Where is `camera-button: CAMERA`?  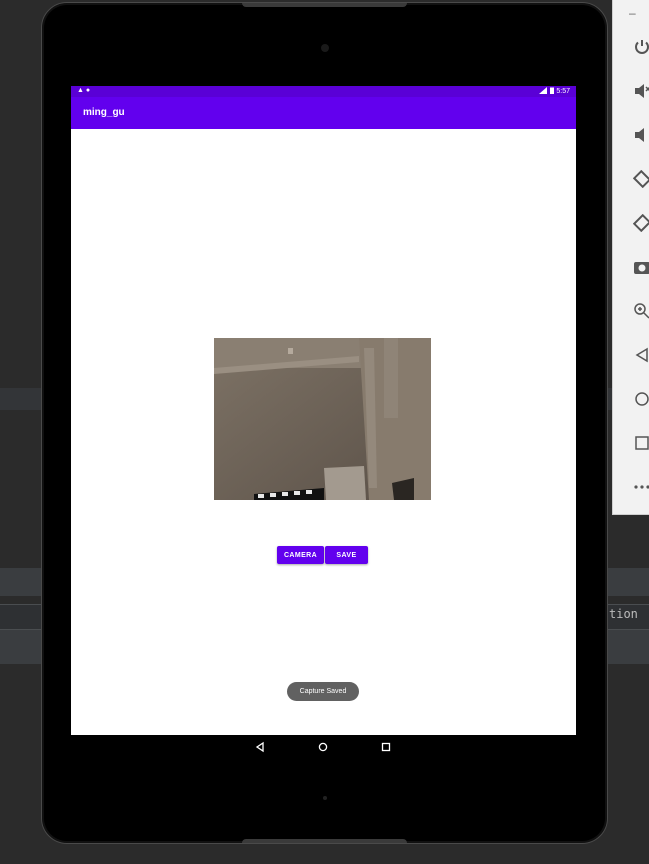
camera-button: CAMERA is located at coordinates (300, 555).